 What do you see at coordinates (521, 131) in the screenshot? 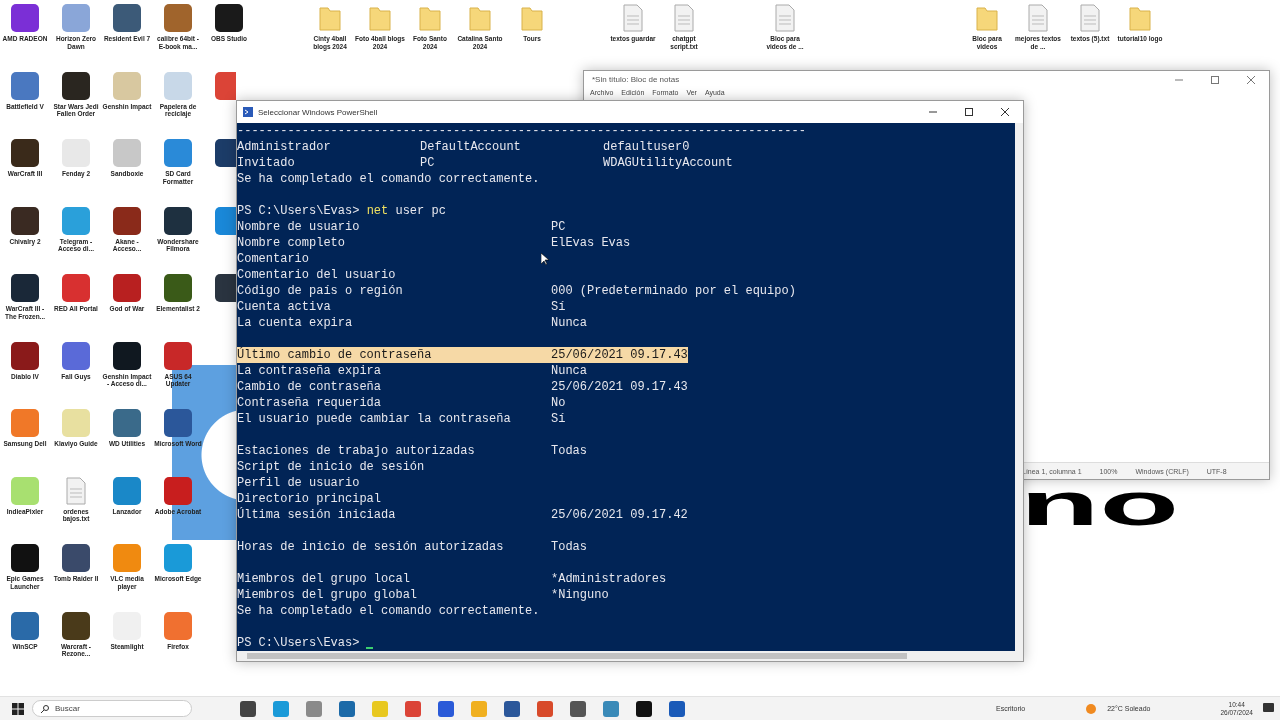
I see `terminal-text: -------------------------------------------------------------------------------` at bounding box center [521, 131].